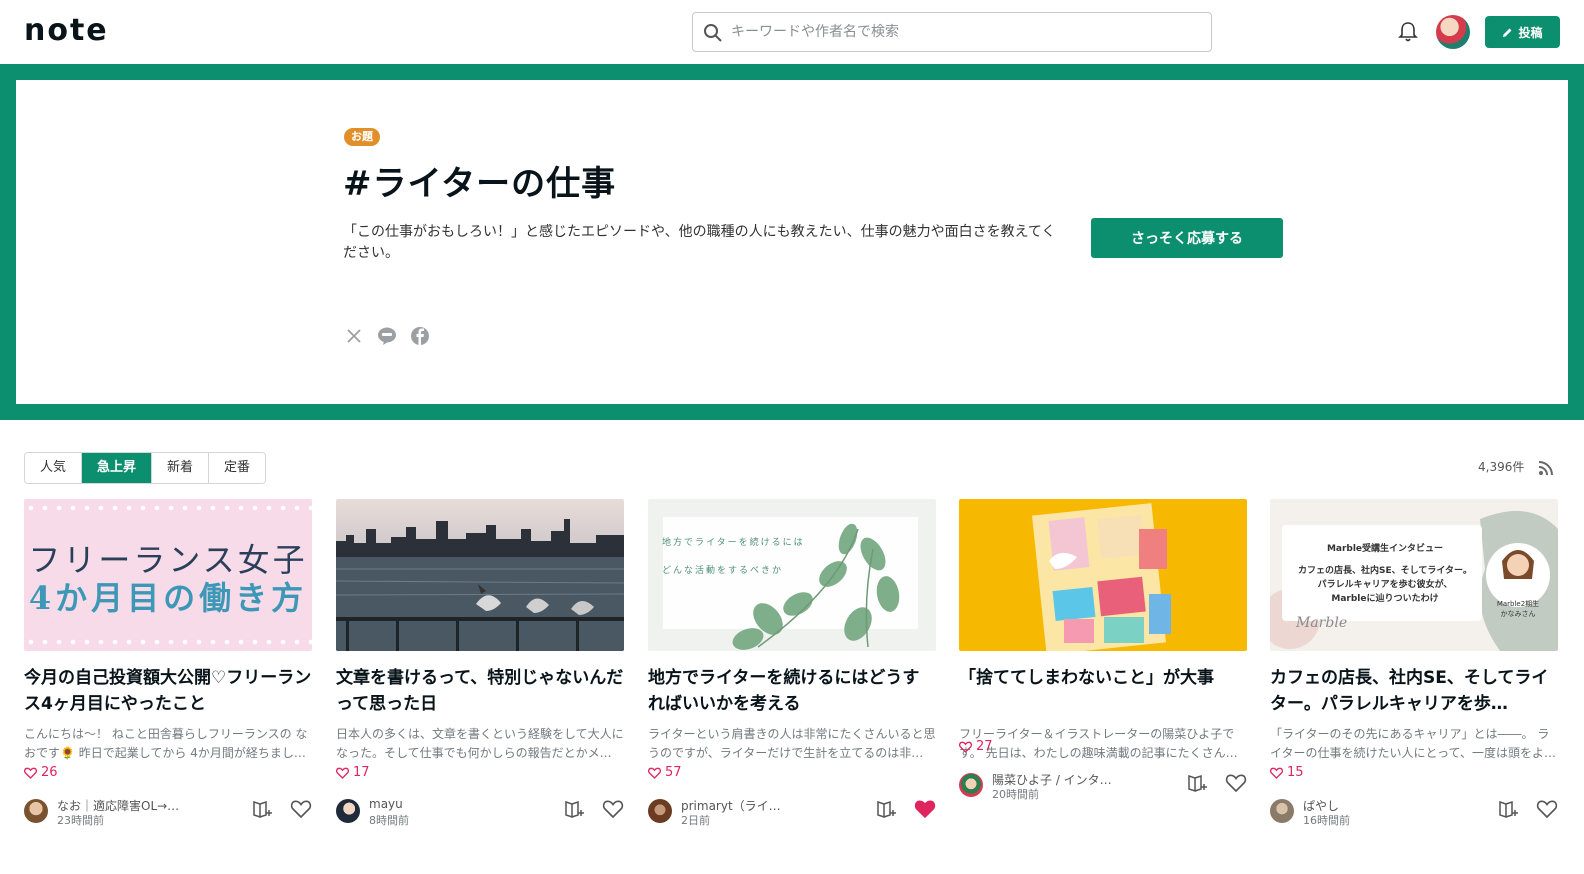 This screenshot has height=874, width=1584. What do you see at coordinates (1187, 238) in the screenshot?
I see `apply-button: さっそく応募する` at bounding box center [1187, 238].